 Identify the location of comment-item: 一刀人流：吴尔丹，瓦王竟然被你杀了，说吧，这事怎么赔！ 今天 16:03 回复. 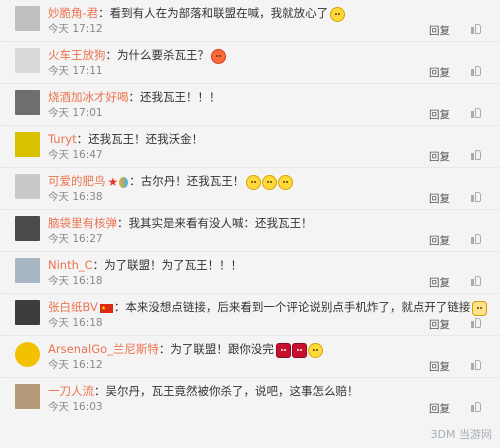
(250, 398).